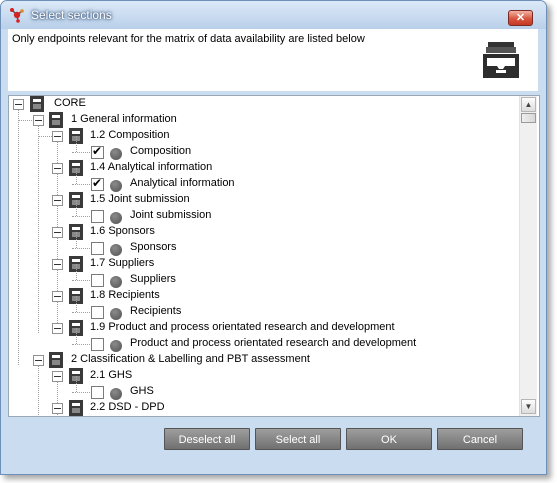 The height and width of the screenshot is (483, 557). Describe the element at coordinates (528, 406) in the screenshot. I see `scroll-down-button: ▼` at that location.